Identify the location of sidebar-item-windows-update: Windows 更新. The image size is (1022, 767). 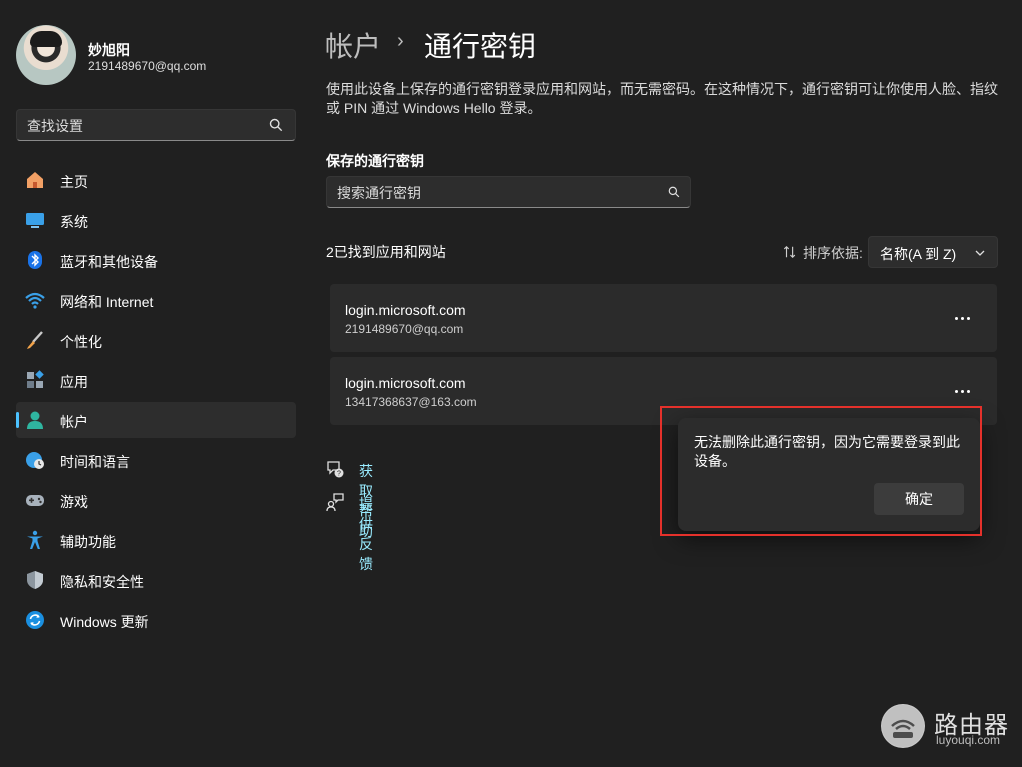
(156, 620).